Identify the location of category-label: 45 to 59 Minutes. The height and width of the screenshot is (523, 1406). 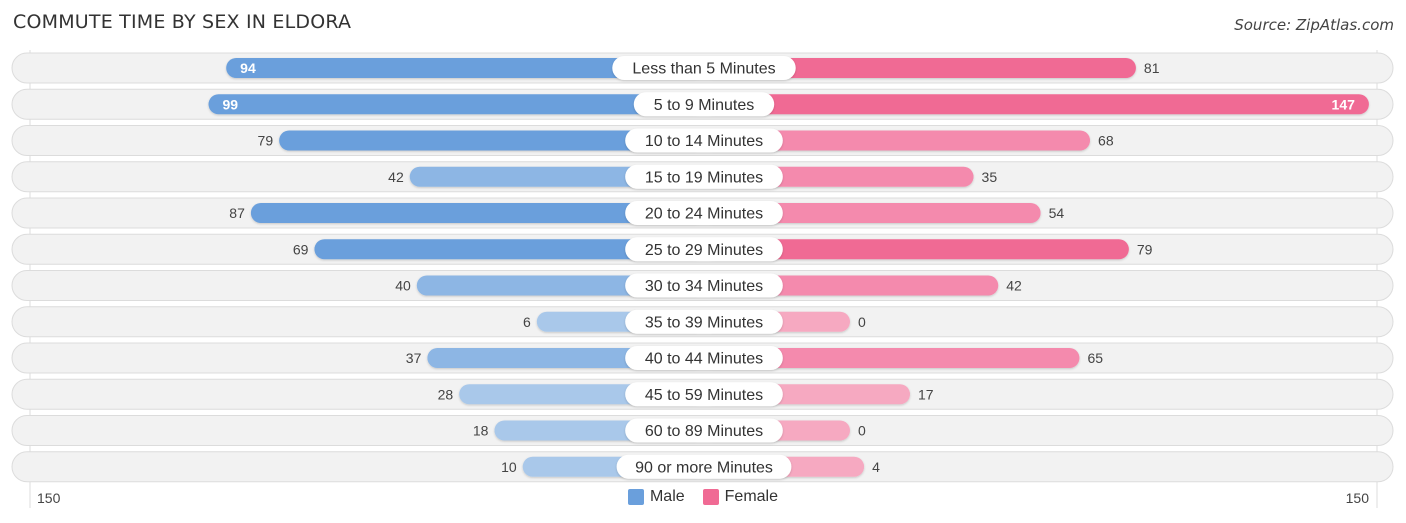
(704, 395).